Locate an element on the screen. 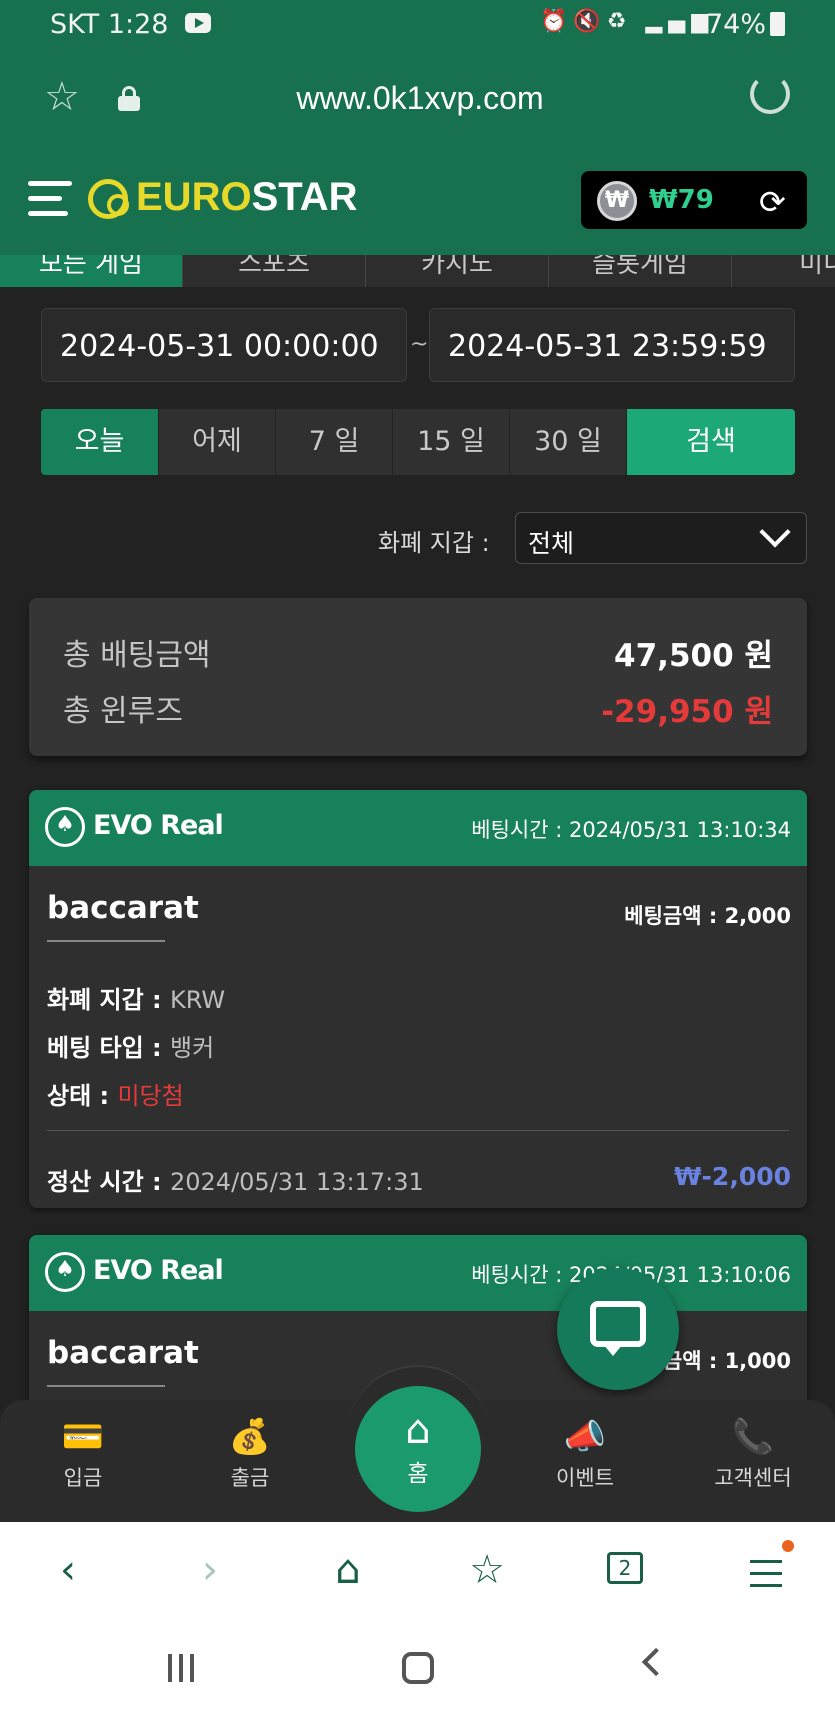 The image size is (835, 1717). bet-amount: 베팅금액 : 2,000 is located at coordinates (707, 916).